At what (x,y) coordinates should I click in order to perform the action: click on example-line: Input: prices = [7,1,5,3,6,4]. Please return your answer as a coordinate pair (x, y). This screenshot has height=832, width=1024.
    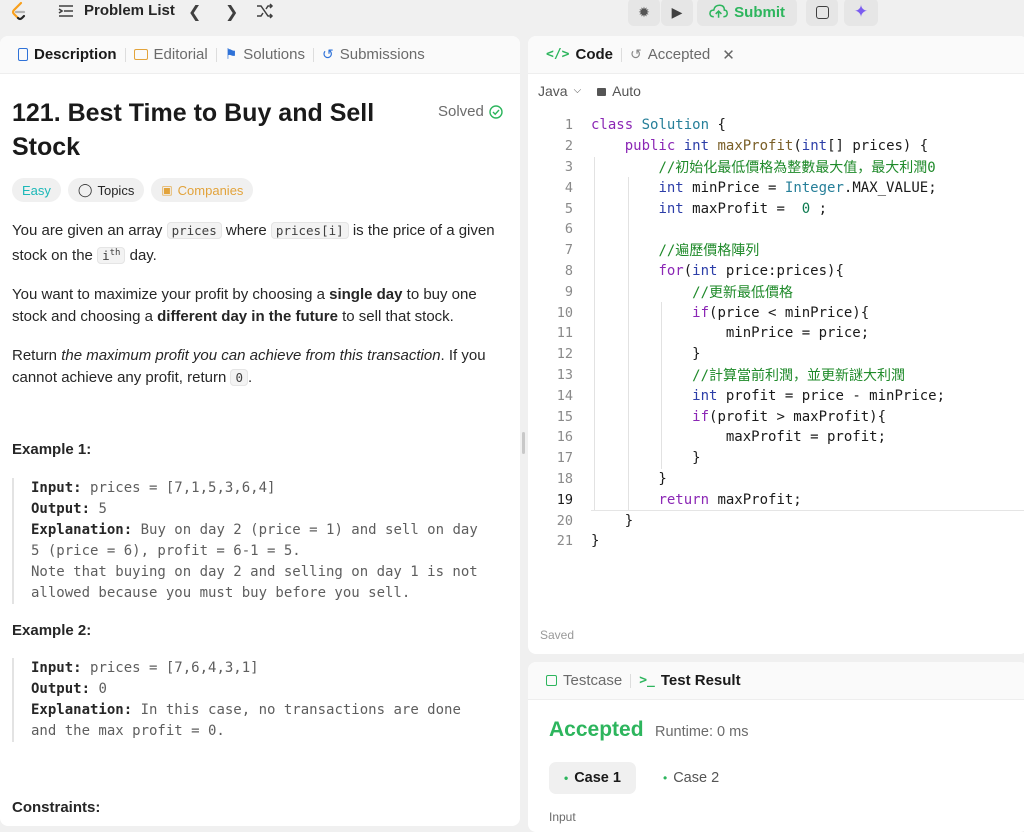
    Looking at the image, I should click on (271, 488).